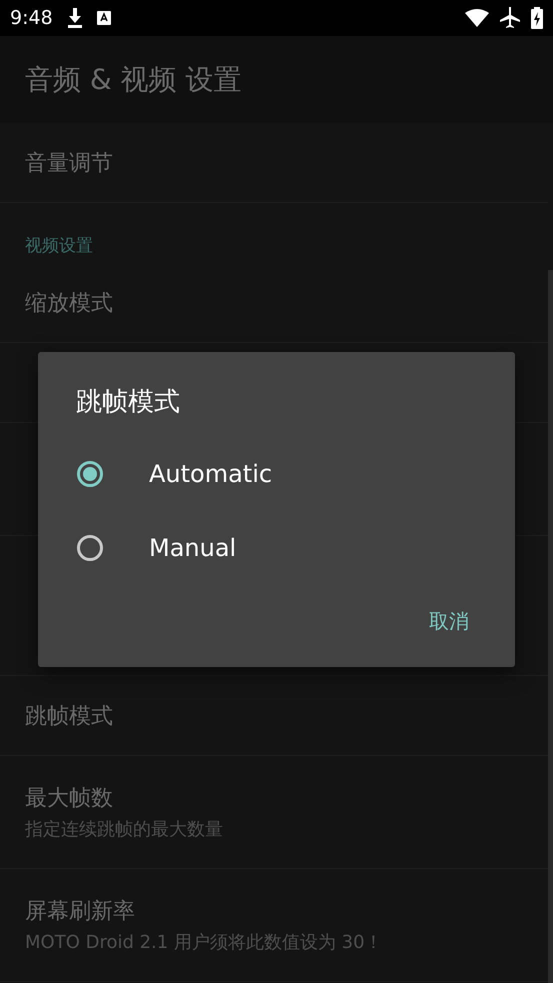  What do you see at coordinates (477, 18) in the screenshot?
I see `wifi-icon` at bounding box center [477, 18].